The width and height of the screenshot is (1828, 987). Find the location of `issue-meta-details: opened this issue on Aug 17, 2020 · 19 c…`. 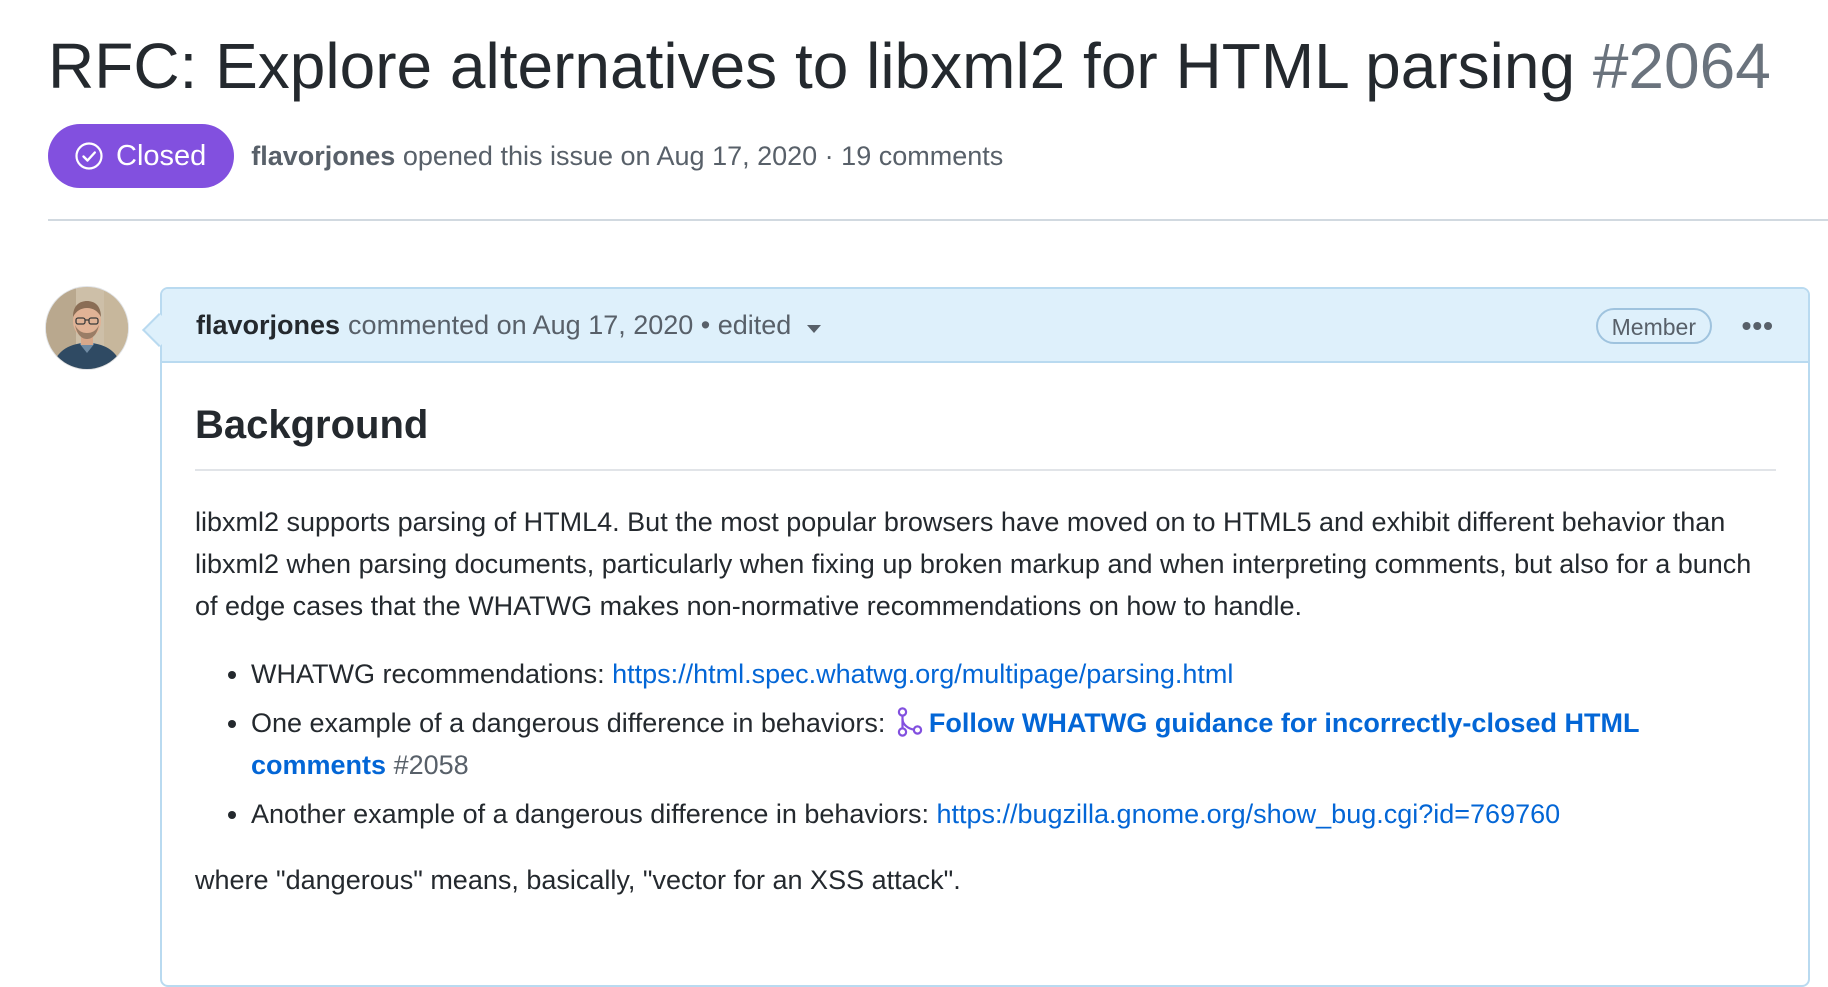

issue-meta-details: opened this issue on Aug 17, 2020 · 19 c… is located at coordinates (703, 155).